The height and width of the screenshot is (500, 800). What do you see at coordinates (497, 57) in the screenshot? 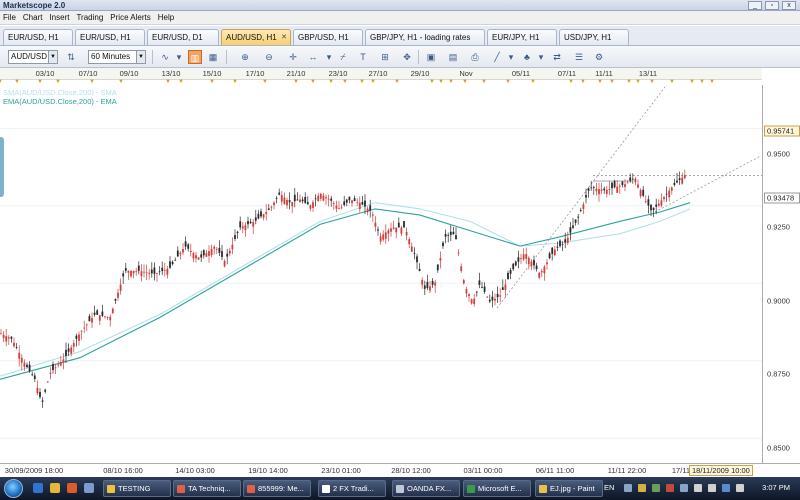
I see `line-tool-icon: ╱` at bounding box center [497, 57].